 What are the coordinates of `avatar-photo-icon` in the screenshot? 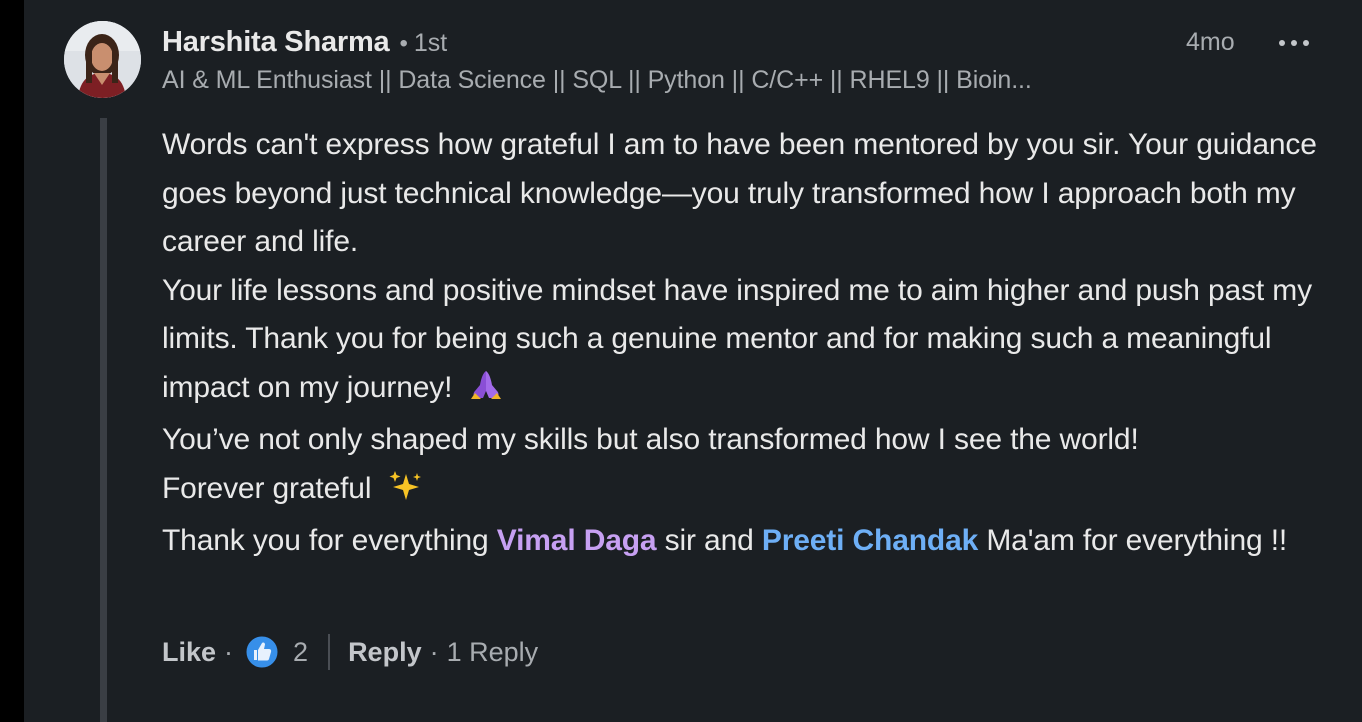 It's located at (102, 59).